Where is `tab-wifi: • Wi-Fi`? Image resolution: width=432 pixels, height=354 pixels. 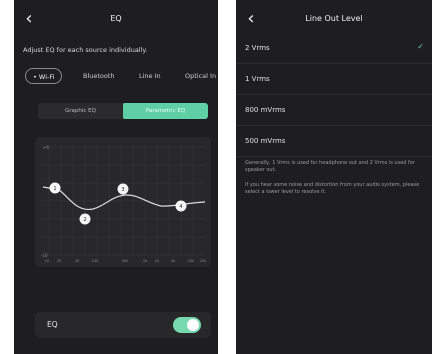 tab-wifi: • Wi-Fi is located at coordinates (44, 76).